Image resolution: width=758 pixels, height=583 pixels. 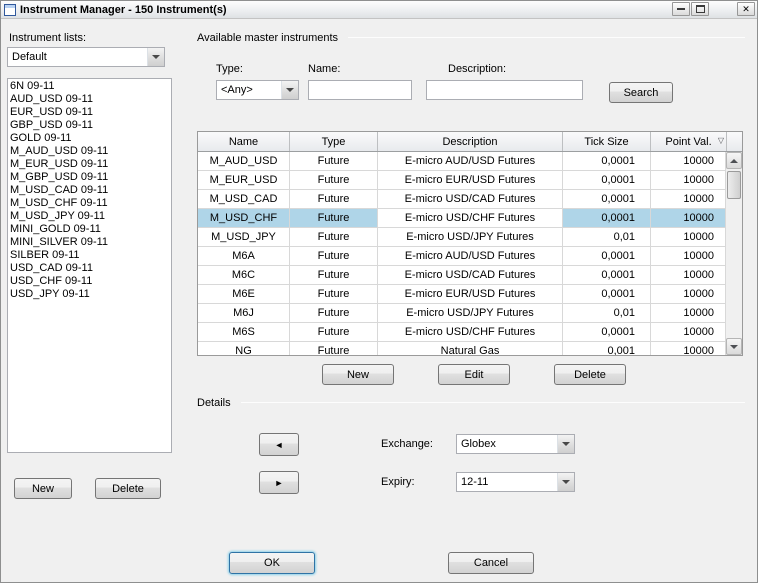 I want to click on instrument-list-item: M_USD_CAD 09-11, so click(x=89, y=190).